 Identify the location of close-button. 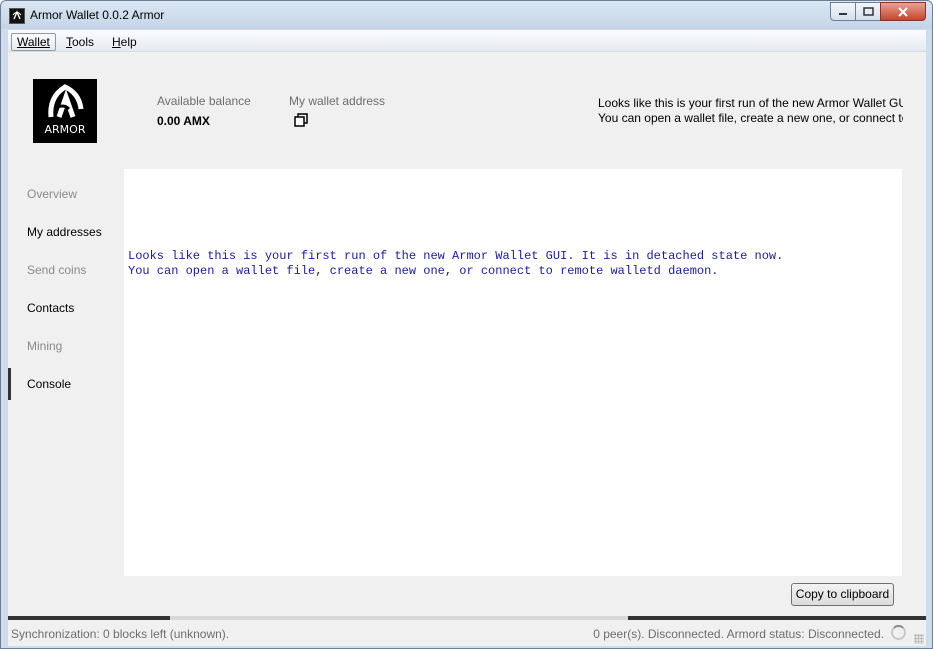
(903, 11).